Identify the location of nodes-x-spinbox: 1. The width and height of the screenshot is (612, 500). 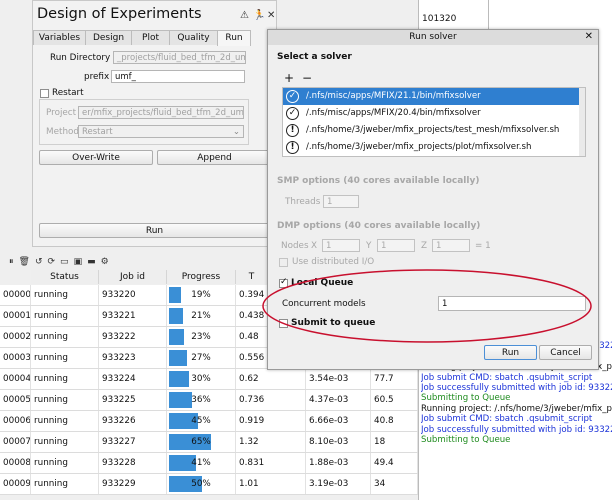
(341, 245).